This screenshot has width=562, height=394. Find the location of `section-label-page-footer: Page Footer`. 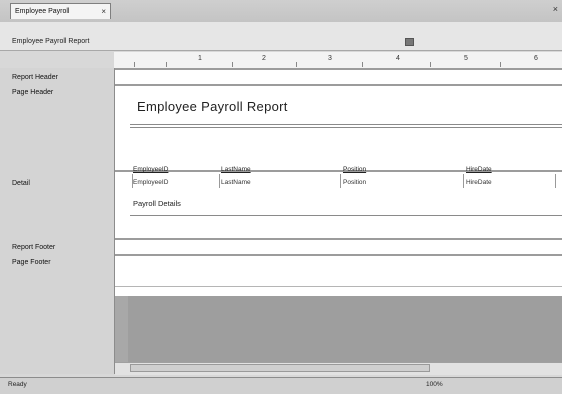

section-label-page-footer: Page Footer is located at coordinates (31, 262).